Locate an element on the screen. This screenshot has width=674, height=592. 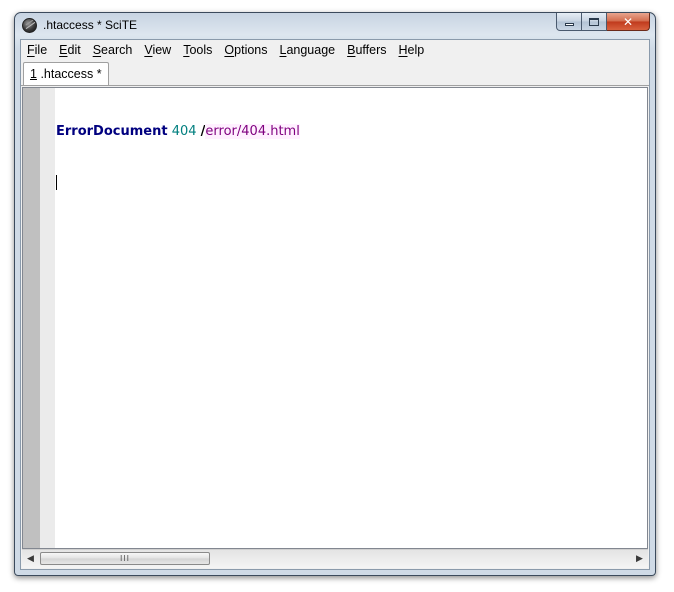
fold-margin is located at coordinates (47, 318).